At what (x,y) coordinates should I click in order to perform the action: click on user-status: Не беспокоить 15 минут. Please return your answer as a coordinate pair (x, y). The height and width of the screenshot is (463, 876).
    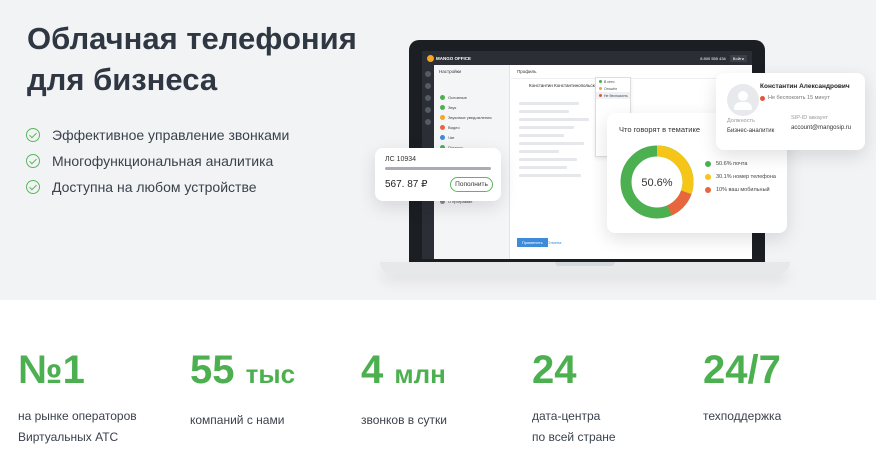
    Looking at the image, I should click on (795, 98).